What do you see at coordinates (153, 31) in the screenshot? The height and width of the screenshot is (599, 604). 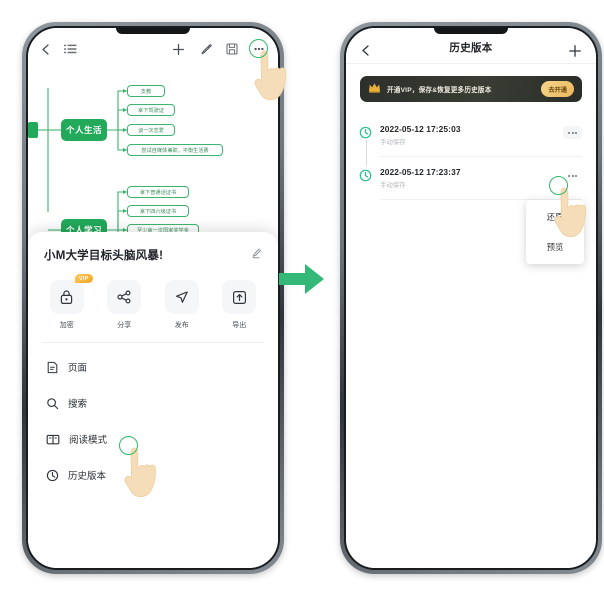 I see `phone-notch-left` at bounding box center [153, 31].